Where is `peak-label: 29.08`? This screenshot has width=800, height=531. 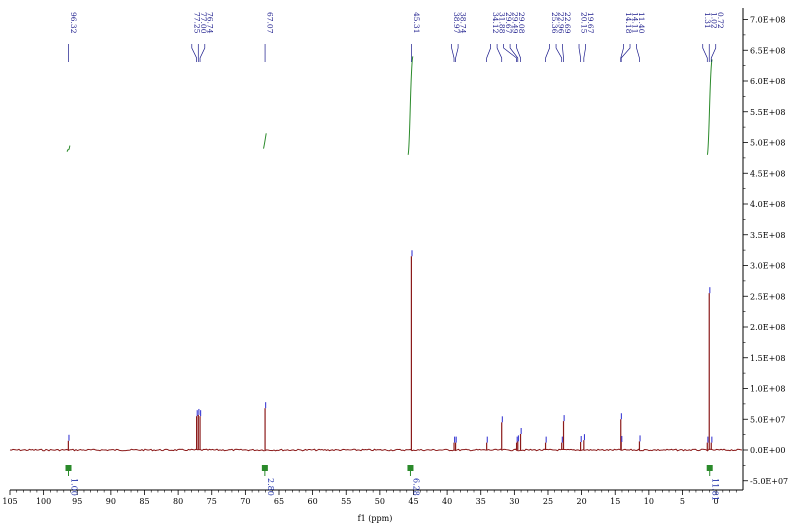
peak-label: 29.08 is located at coordinates (521, 23).